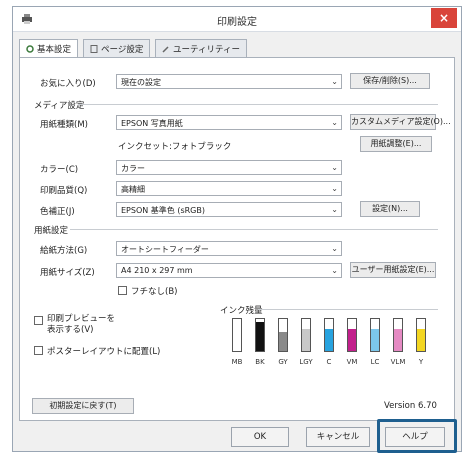 This screenshot has height=459, width=471. What do you see at coordinates (306, 362) in the screenshot?
I see `ink-label-lgy: LGY` at bounding box center [306, 362].